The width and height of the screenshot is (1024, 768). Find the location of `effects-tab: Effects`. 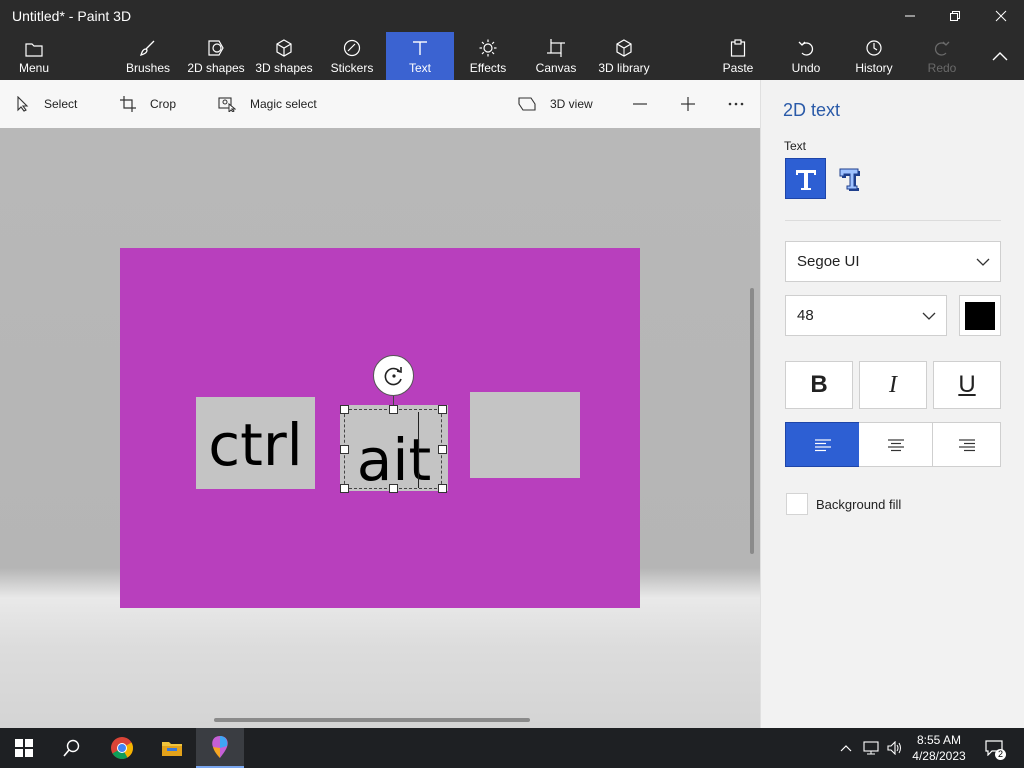

effects-tab: Effects is located at coordinates (488, 56).